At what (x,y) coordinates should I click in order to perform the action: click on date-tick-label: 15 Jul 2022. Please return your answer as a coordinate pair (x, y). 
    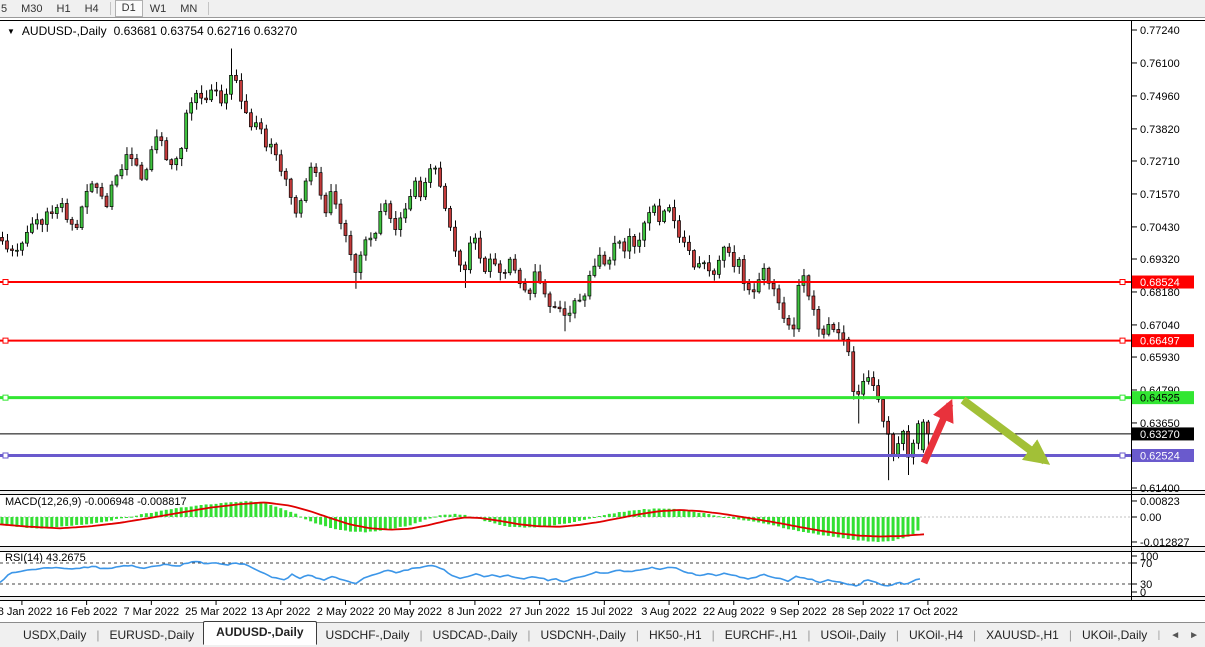
    Looking at the image, I should click on (604, 612).